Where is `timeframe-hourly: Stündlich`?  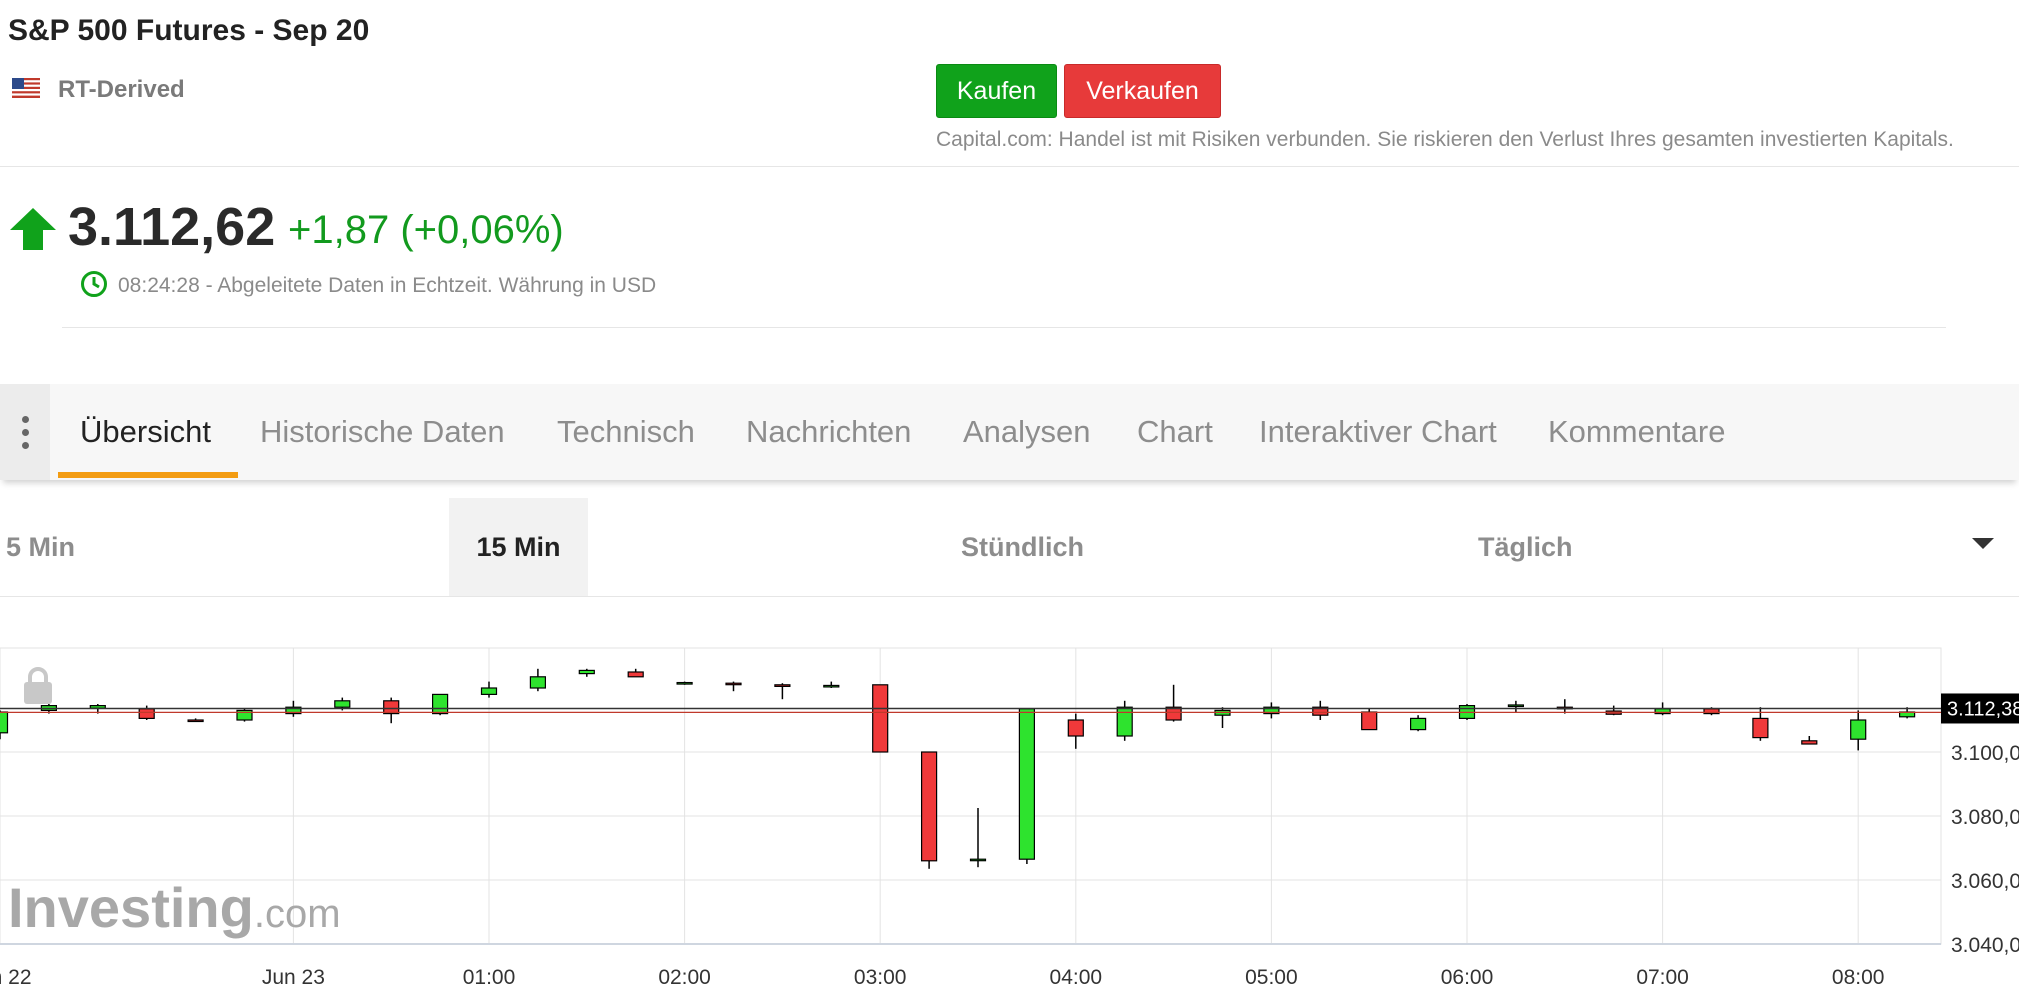
timeframe-hourly: Stündlich is located at coordinates (1022, 547).